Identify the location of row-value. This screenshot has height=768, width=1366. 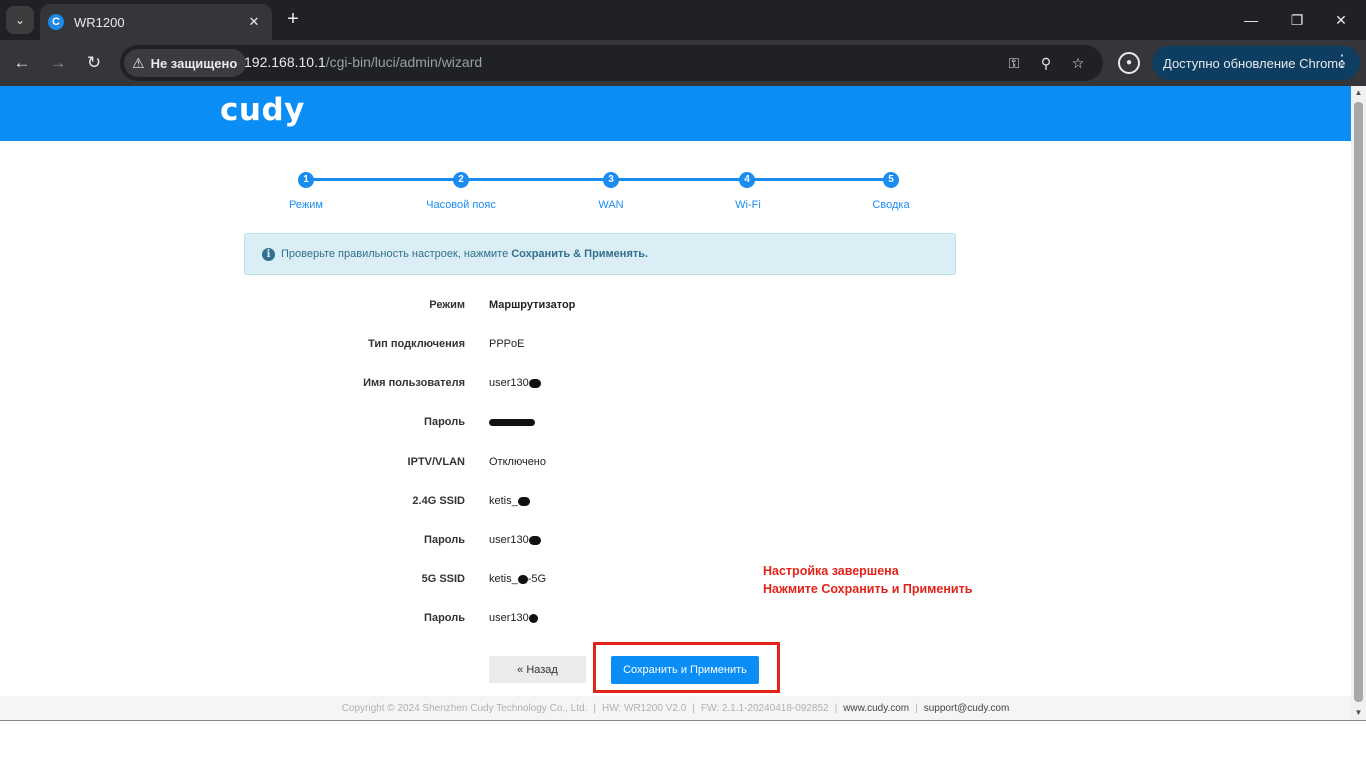
(512, 422).